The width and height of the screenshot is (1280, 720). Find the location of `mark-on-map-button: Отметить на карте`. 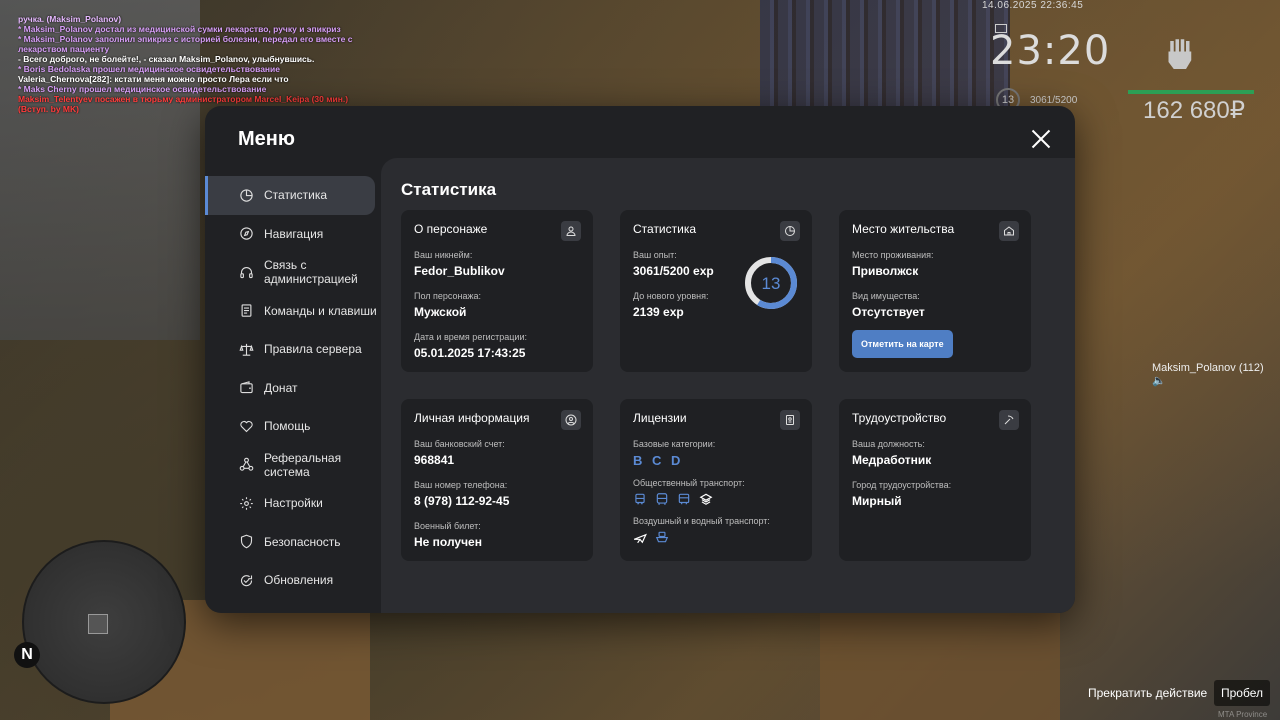

mark-on-map-button: Отметить на карте is located at coordinates (902, 344).